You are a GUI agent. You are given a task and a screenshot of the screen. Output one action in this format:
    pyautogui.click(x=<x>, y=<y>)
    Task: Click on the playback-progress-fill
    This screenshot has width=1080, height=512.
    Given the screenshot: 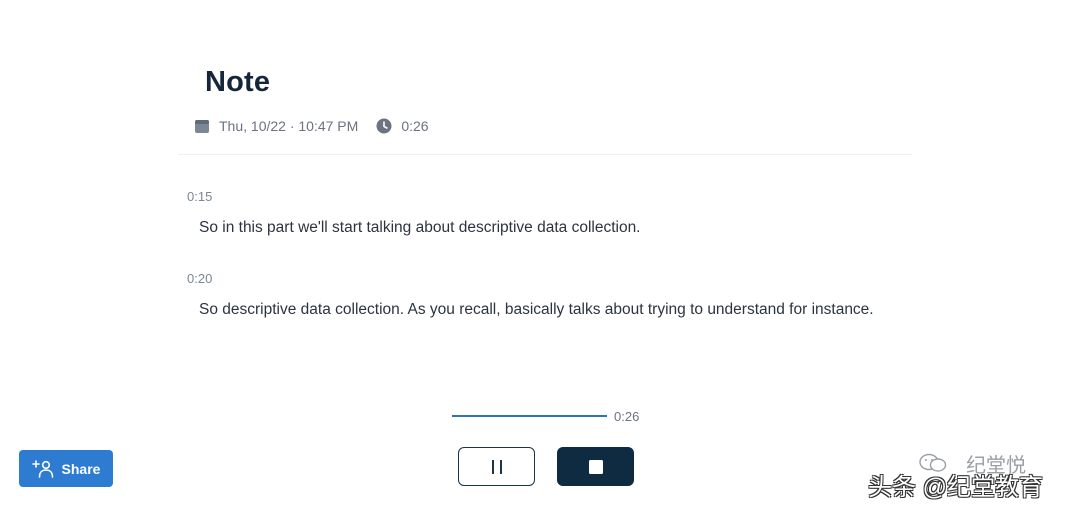 What is the action you would take?
    pyautogui.click(x=529, y=416)
    